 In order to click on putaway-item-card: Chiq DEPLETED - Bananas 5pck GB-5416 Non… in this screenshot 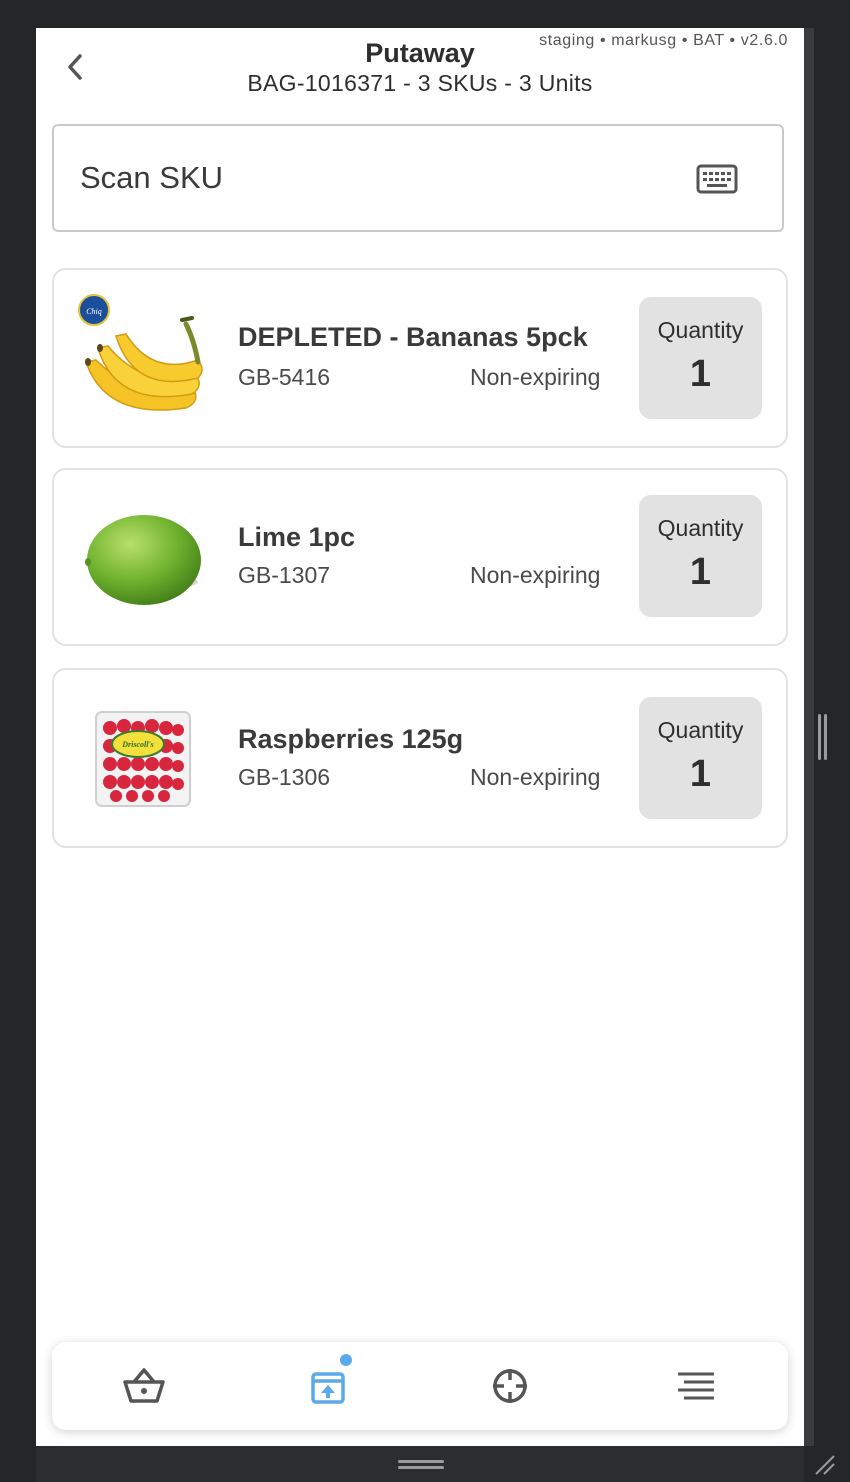, I will do `click(420, 358)`.